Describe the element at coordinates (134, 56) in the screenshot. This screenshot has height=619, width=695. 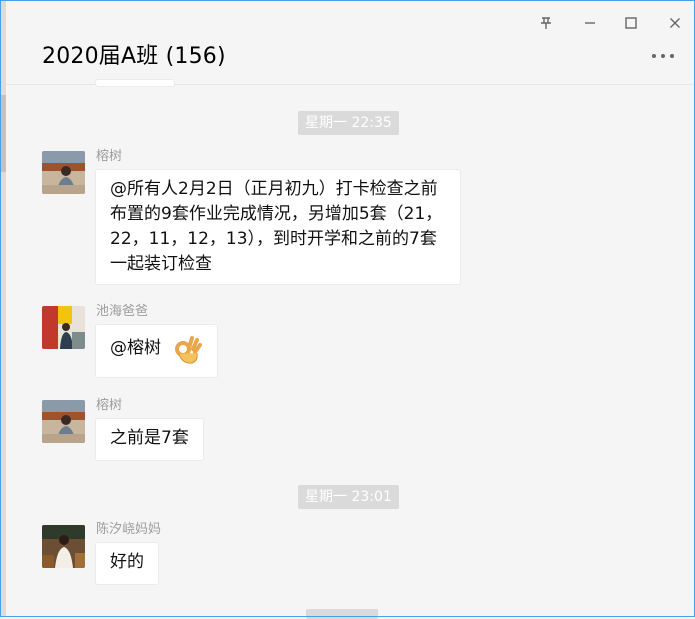
I see `chat-title: 2020届A班 (156)` at that location.